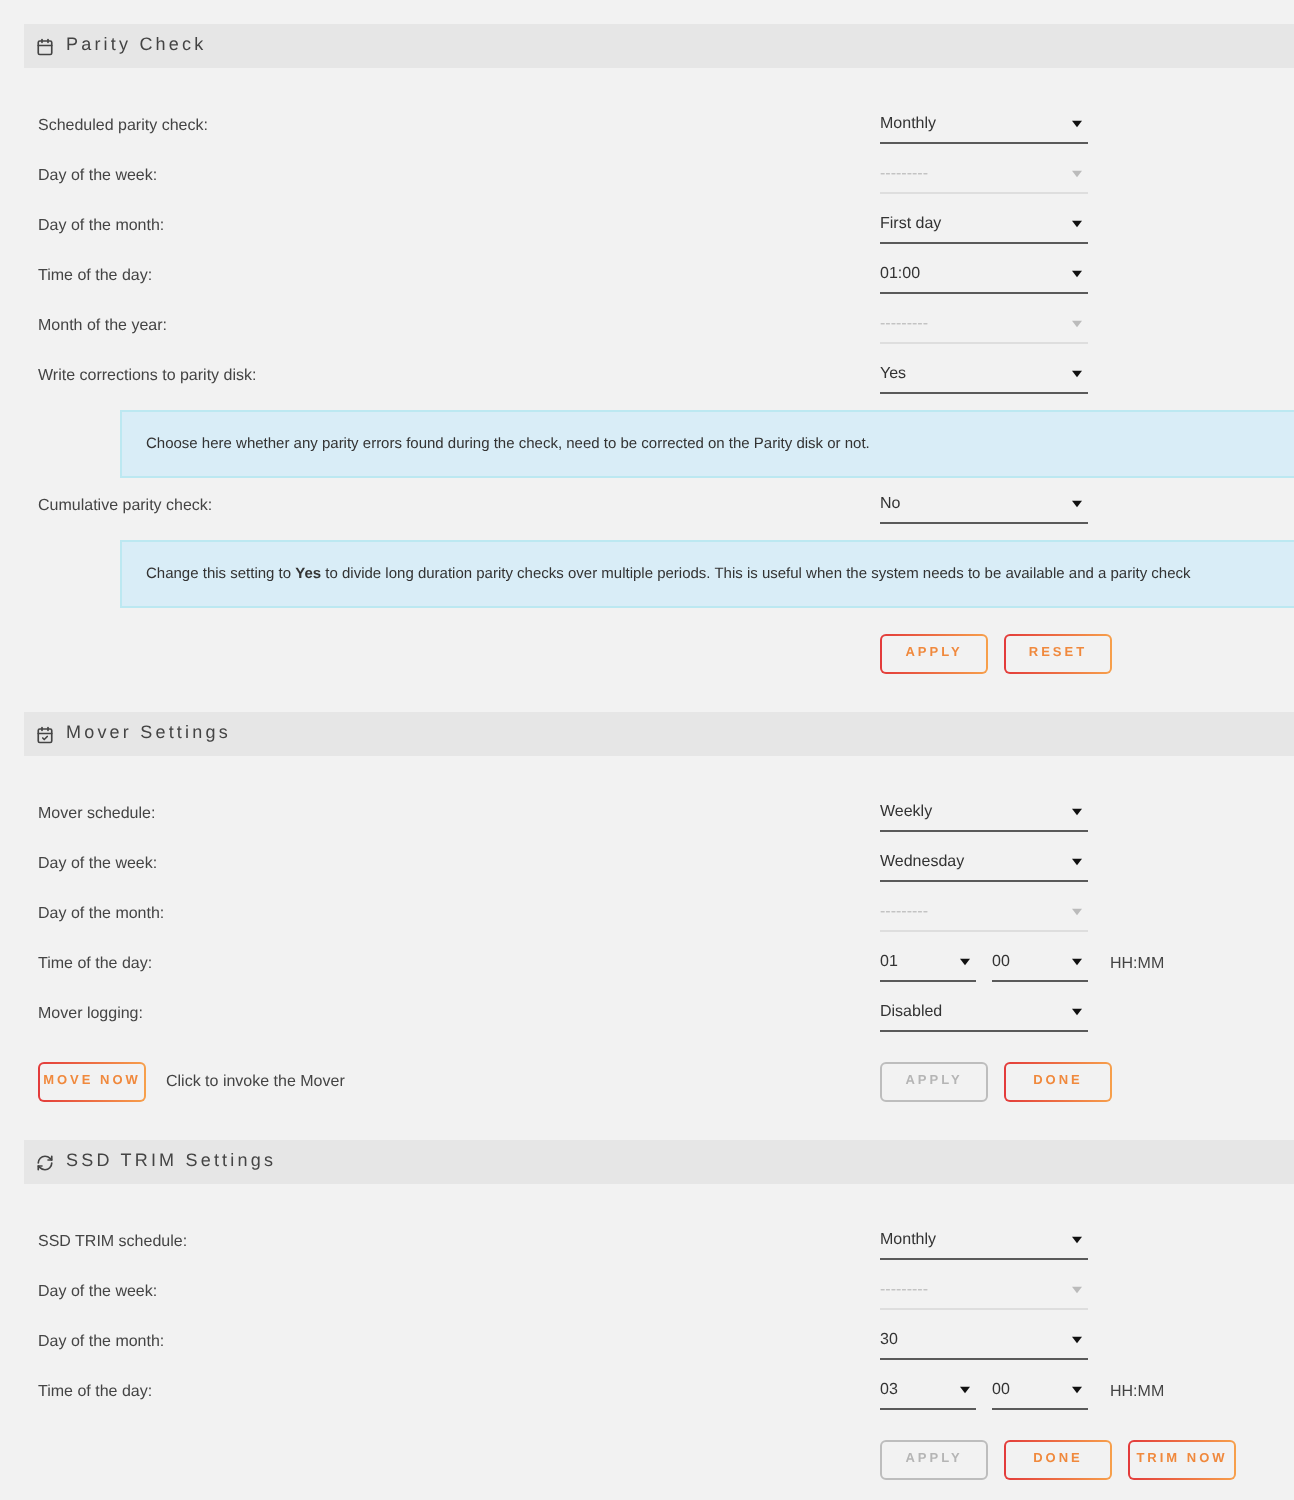 This screenshot has height=1500, width=1294. I want to click on field-label: Scheduled parity check:, so click(123, 125).